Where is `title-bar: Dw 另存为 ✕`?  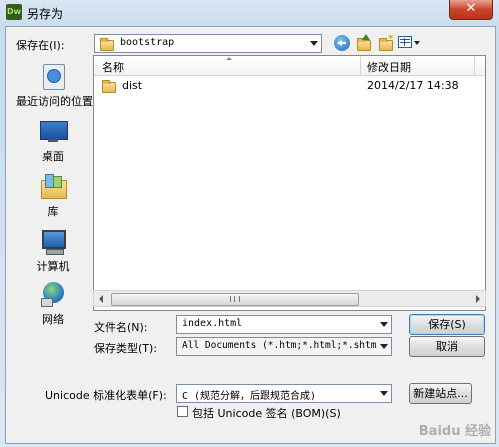 title-bar: Dw 另存为 ✕ is located at coordinates (249, 13).